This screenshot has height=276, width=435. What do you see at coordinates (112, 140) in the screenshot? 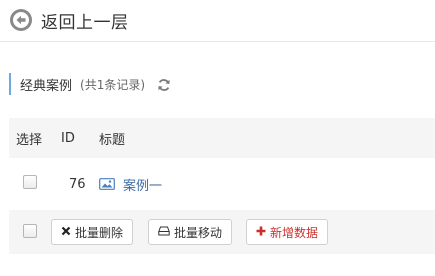
I see `column-header-title: 标题` at bounding box center [112, 140].